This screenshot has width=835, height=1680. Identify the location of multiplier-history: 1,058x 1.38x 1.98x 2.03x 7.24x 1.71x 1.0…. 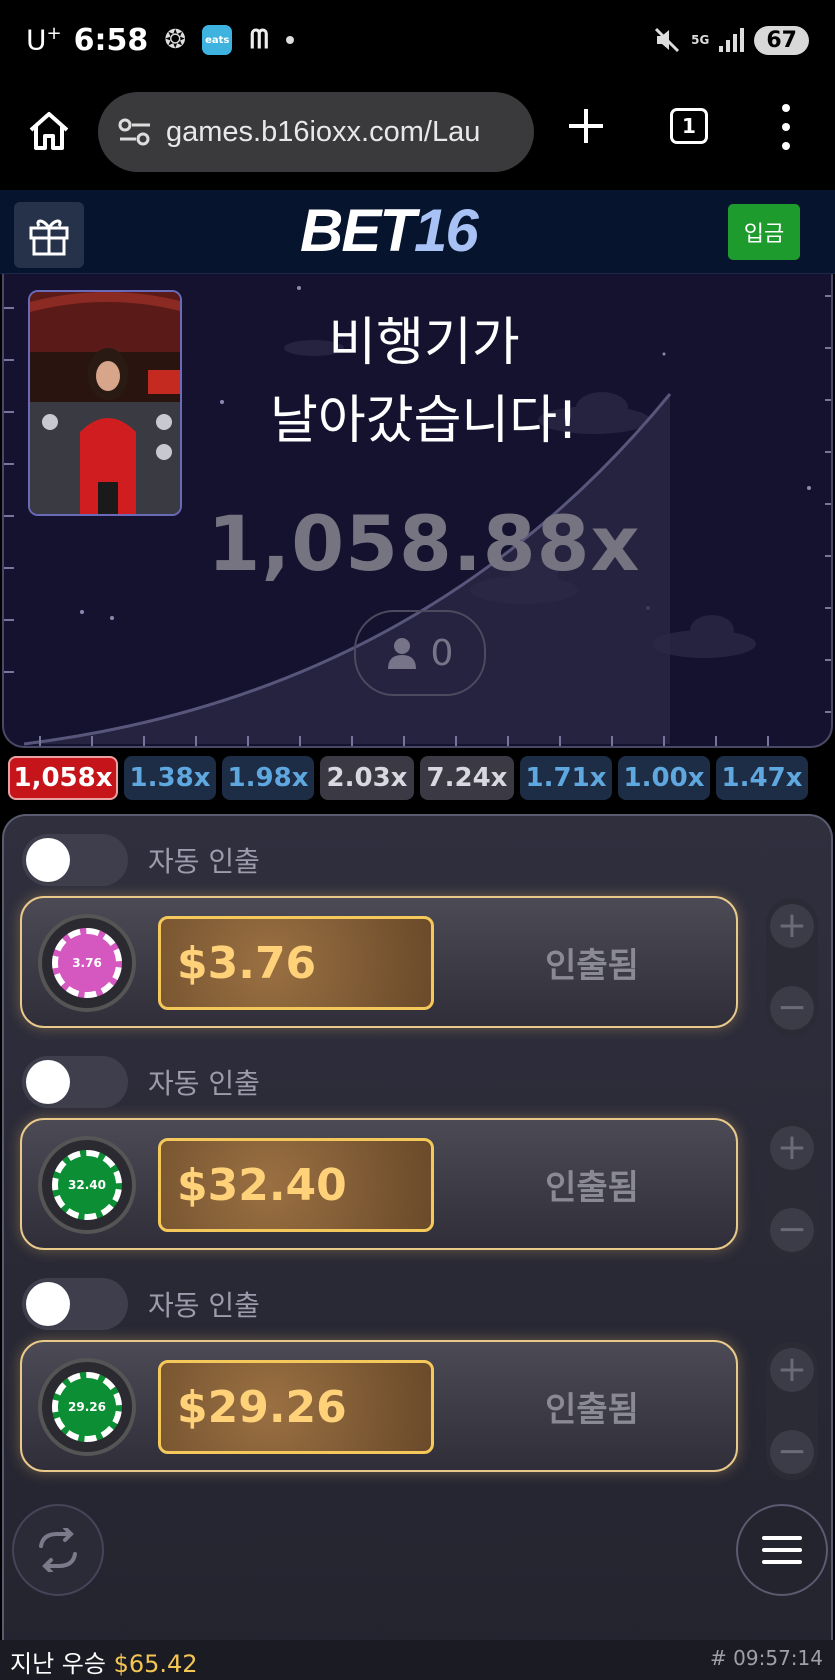
(417, 781).